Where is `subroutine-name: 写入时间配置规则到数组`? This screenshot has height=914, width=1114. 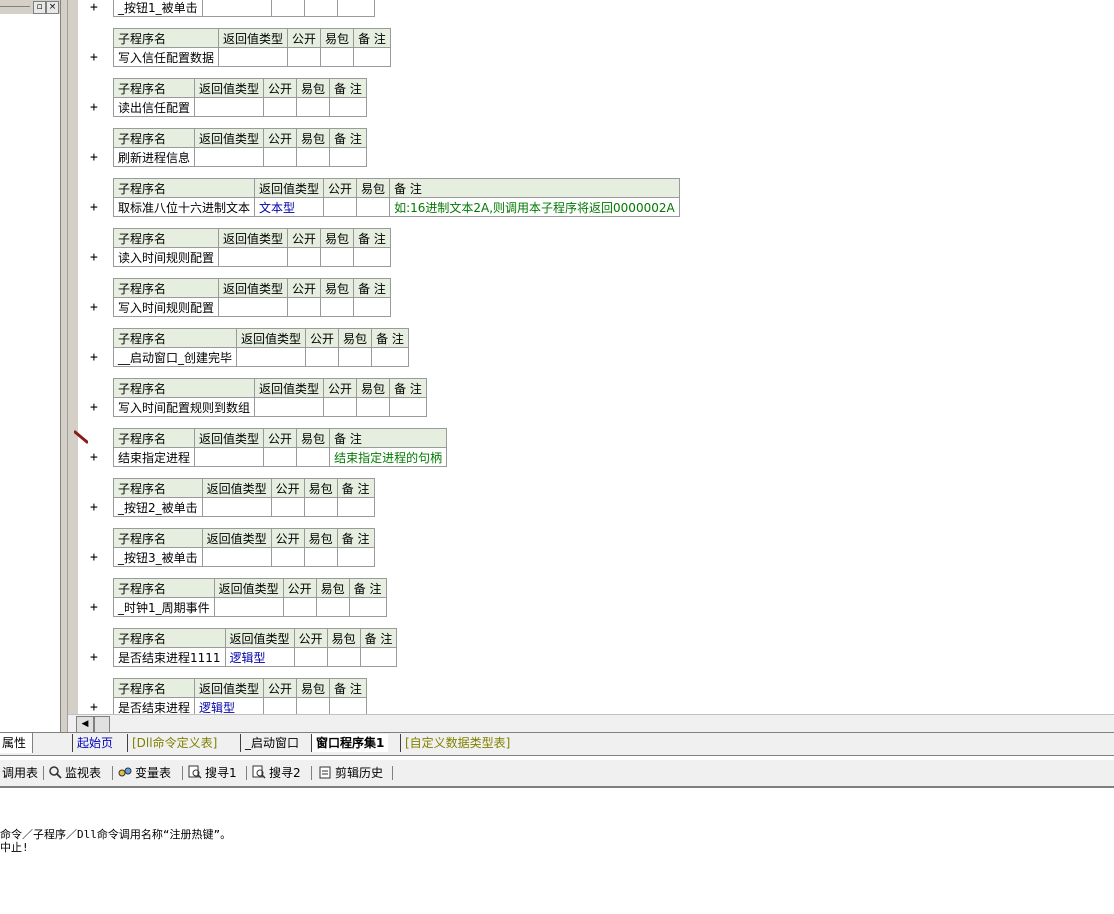
subroutine-name: 写入时间配置规则到数组 is located at coordinates (184, 407).